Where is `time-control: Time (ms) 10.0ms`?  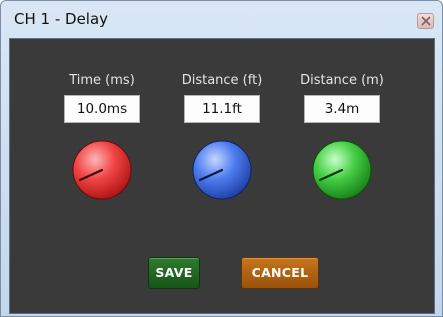 time-control: Time (ms) 10.0ms is located at coordinates (102, 120).